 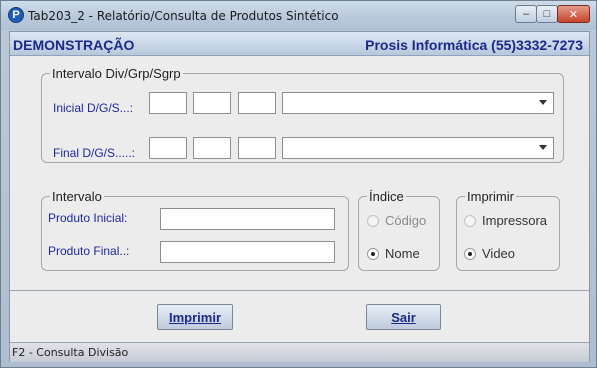 What do you see at coordinates (403, 317) in the screenshot?
I see `sair-button: Sair` at bounding box center [403, 317].